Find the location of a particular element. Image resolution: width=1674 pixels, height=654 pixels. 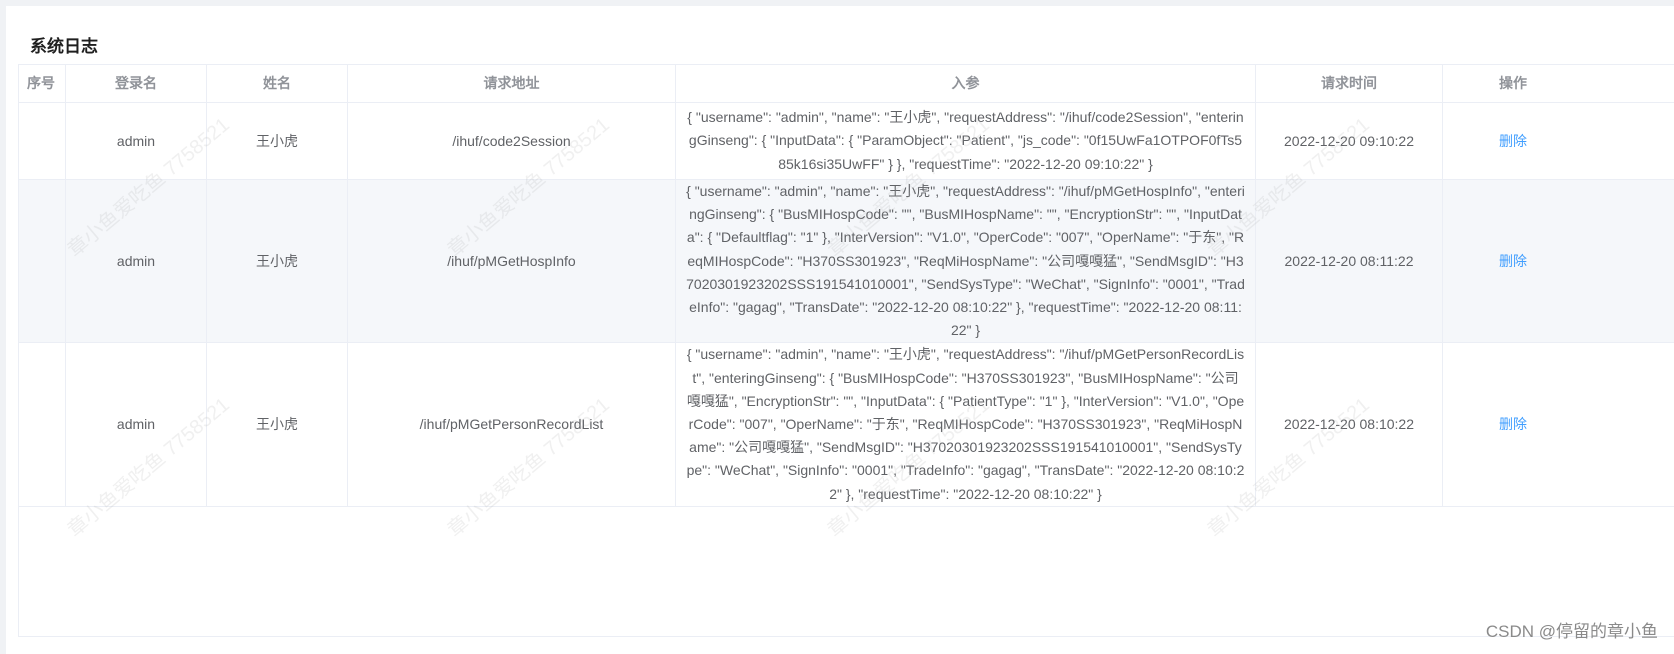

cell-request-time: 2022-12-20 08:11:22 is located at coordinates (1349, 261).